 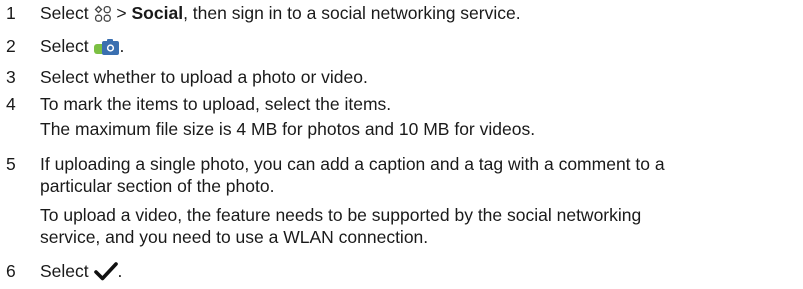 What do you see at coordinates (11, 13) in the screenshot?
I see `step-number: 1` at bounding box center [11, 13].